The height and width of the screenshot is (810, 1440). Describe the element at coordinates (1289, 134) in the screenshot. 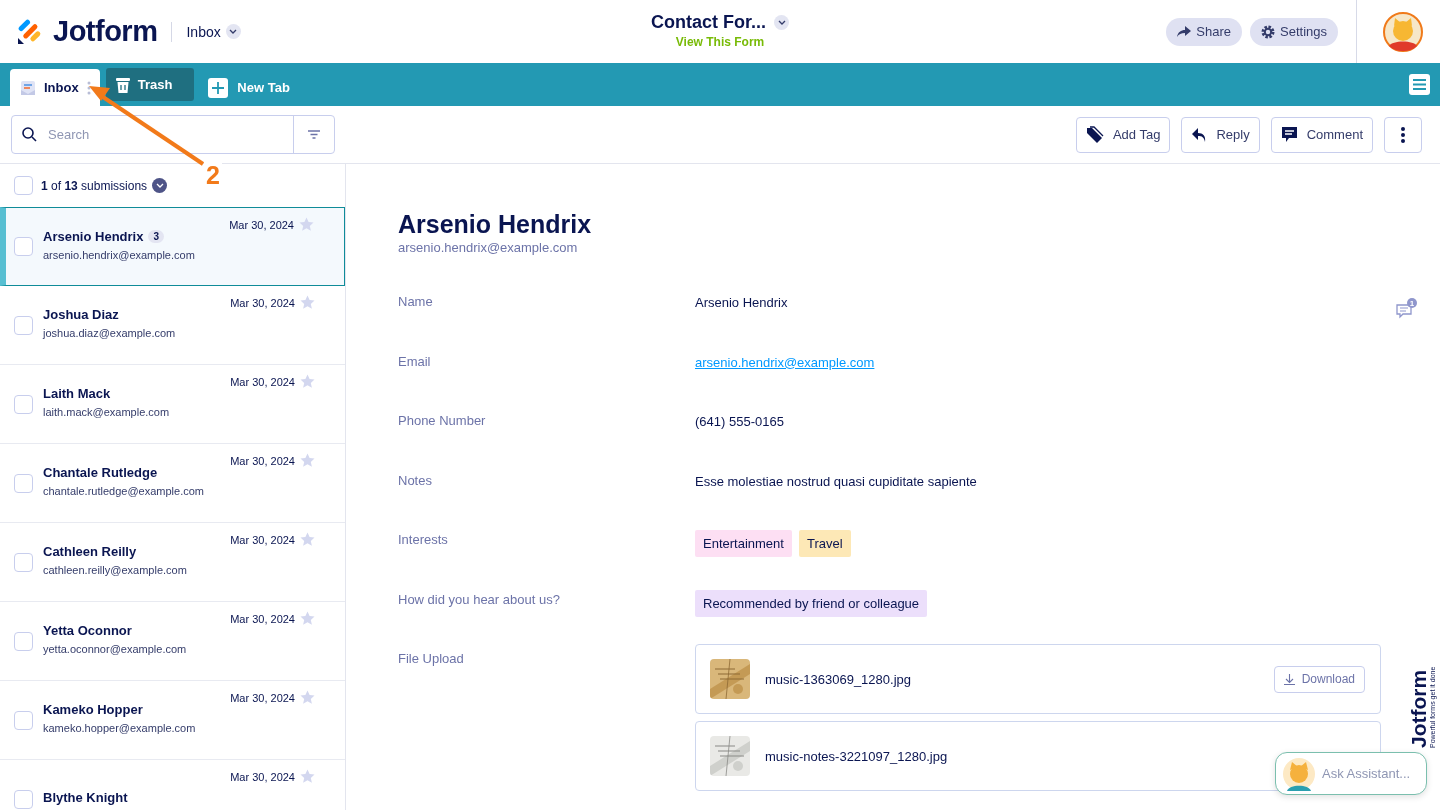

I see `comment-icon` at that location.